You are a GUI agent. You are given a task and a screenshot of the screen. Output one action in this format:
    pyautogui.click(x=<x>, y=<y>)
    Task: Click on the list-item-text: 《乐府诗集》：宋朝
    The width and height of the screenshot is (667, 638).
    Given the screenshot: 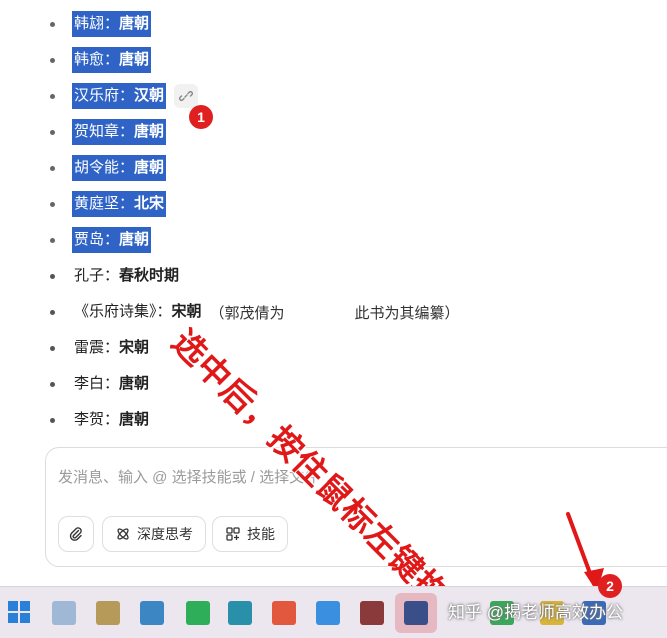 What is the action you would take?
    pyautogui.click(x=138, y=311)
    